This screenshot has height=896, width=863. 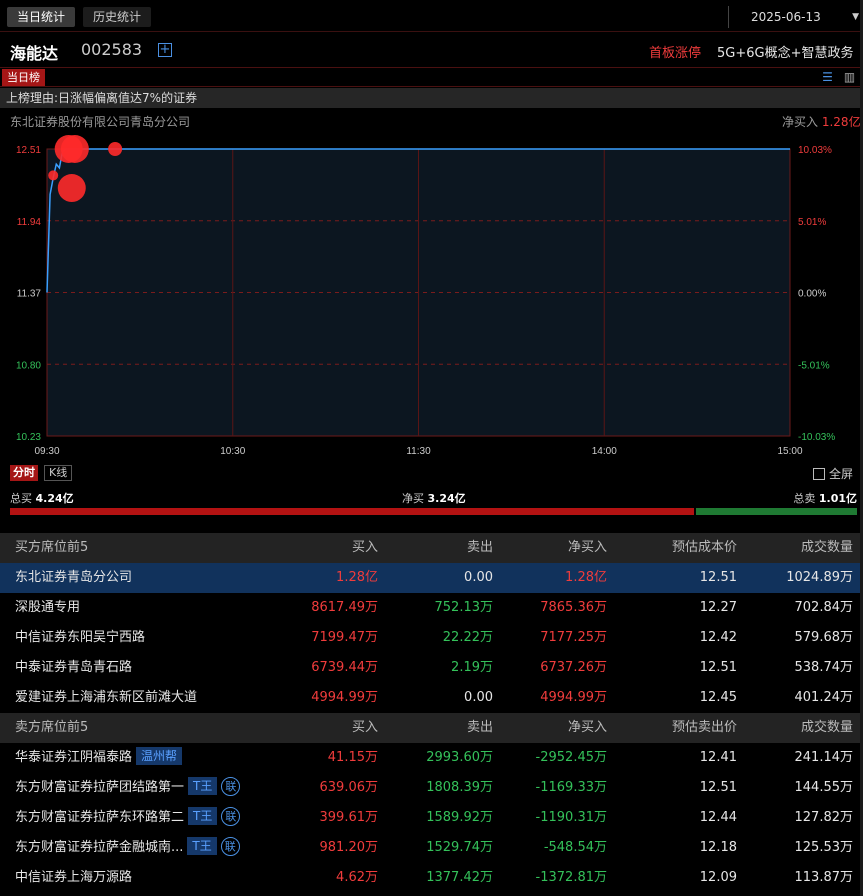 I want to click on seat-cell: 东方财富证券拉萨金融城南... T王联, so click(x=127, y=848).